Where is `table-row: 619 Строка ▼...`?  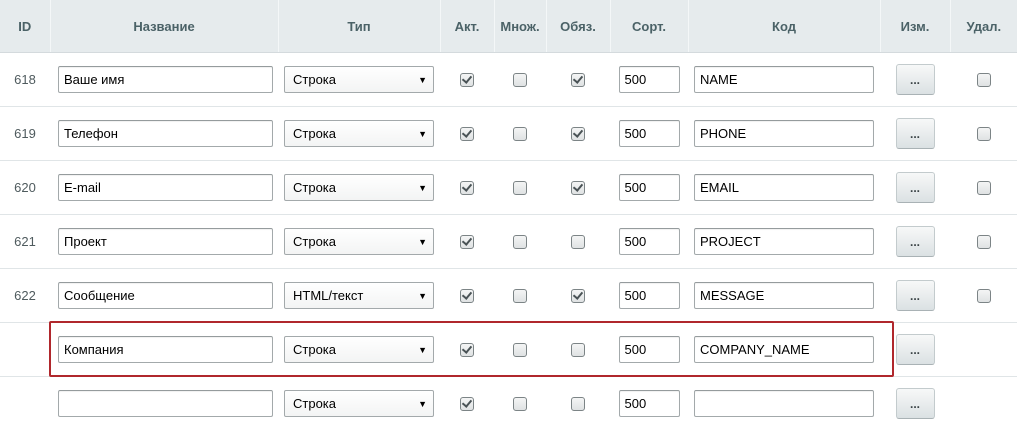 table-row: 619 Строка ▼... is located at coordinates (508, 133).